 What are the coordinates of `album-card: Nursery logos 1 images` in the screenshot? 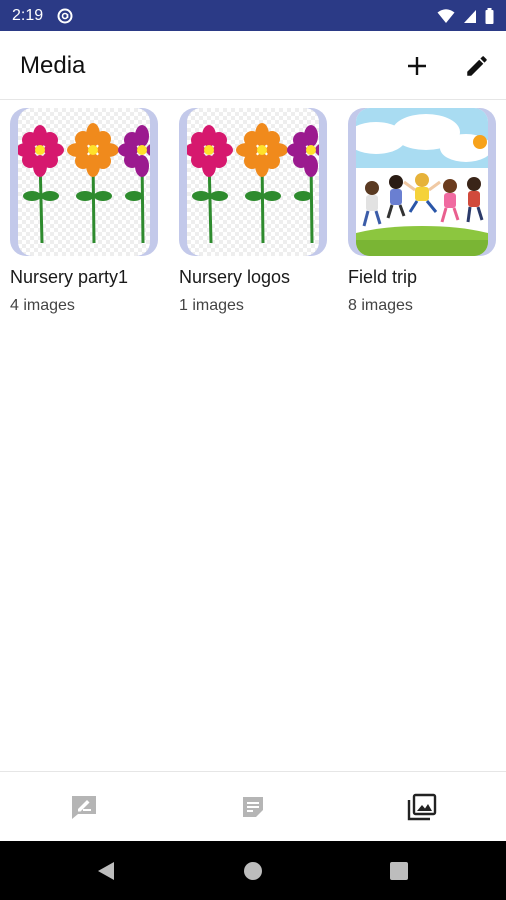 It's located at (254, 212).